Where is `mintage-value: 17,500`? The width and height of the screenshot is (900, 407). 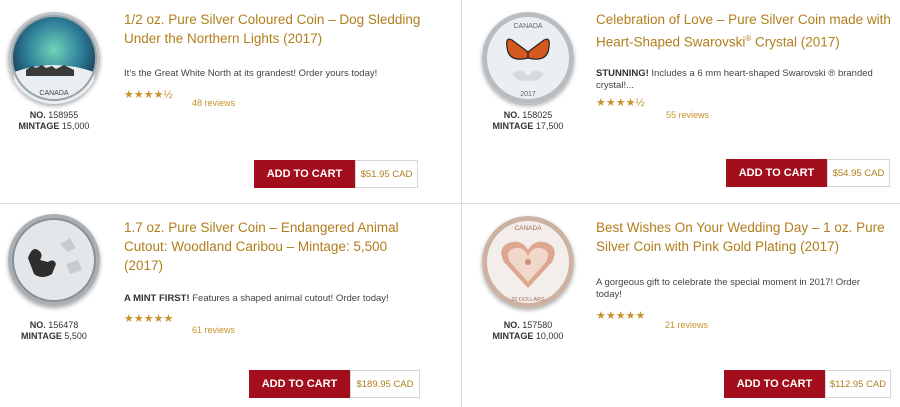
mintage-value: 17,500 is located at coordinates (549, 126).